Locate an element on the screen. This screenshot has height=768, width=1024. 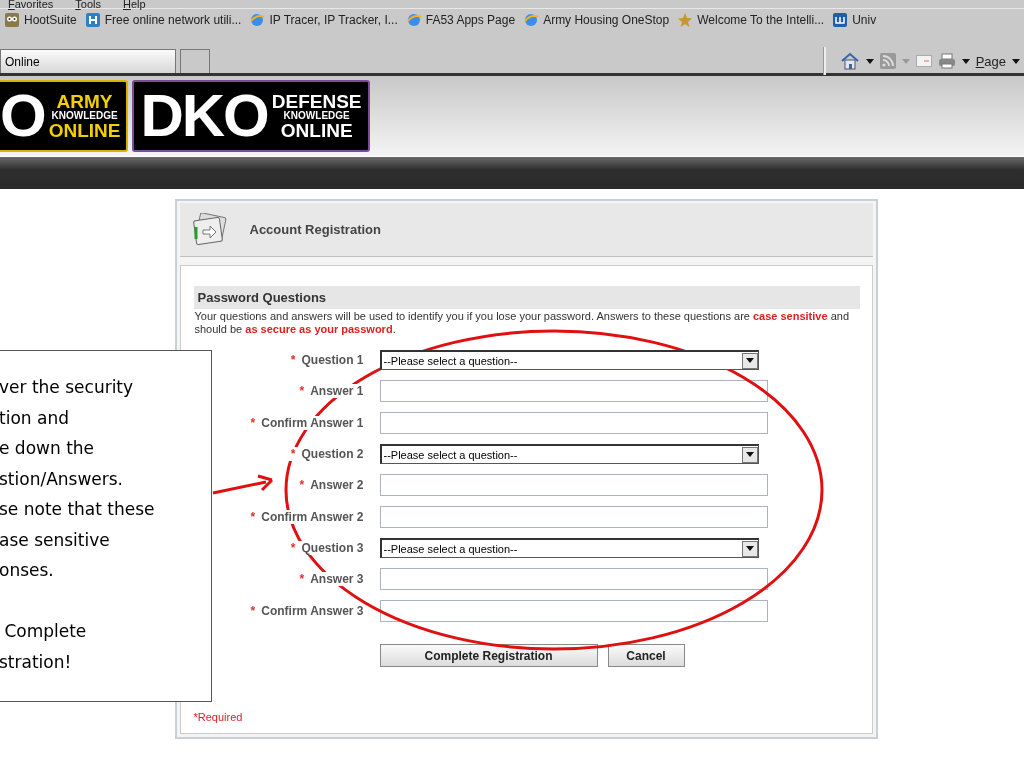
section-title: Password Questions is located at coordinates (526, 297).